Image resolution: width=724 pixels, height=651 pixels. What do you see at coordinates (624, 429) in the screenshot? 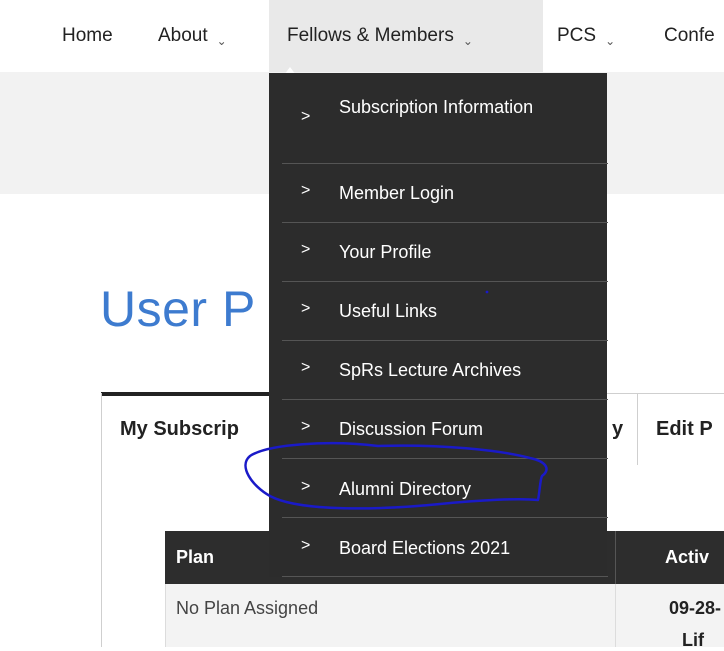
I see `tab-directory: y` at bounding box center [624, 429].